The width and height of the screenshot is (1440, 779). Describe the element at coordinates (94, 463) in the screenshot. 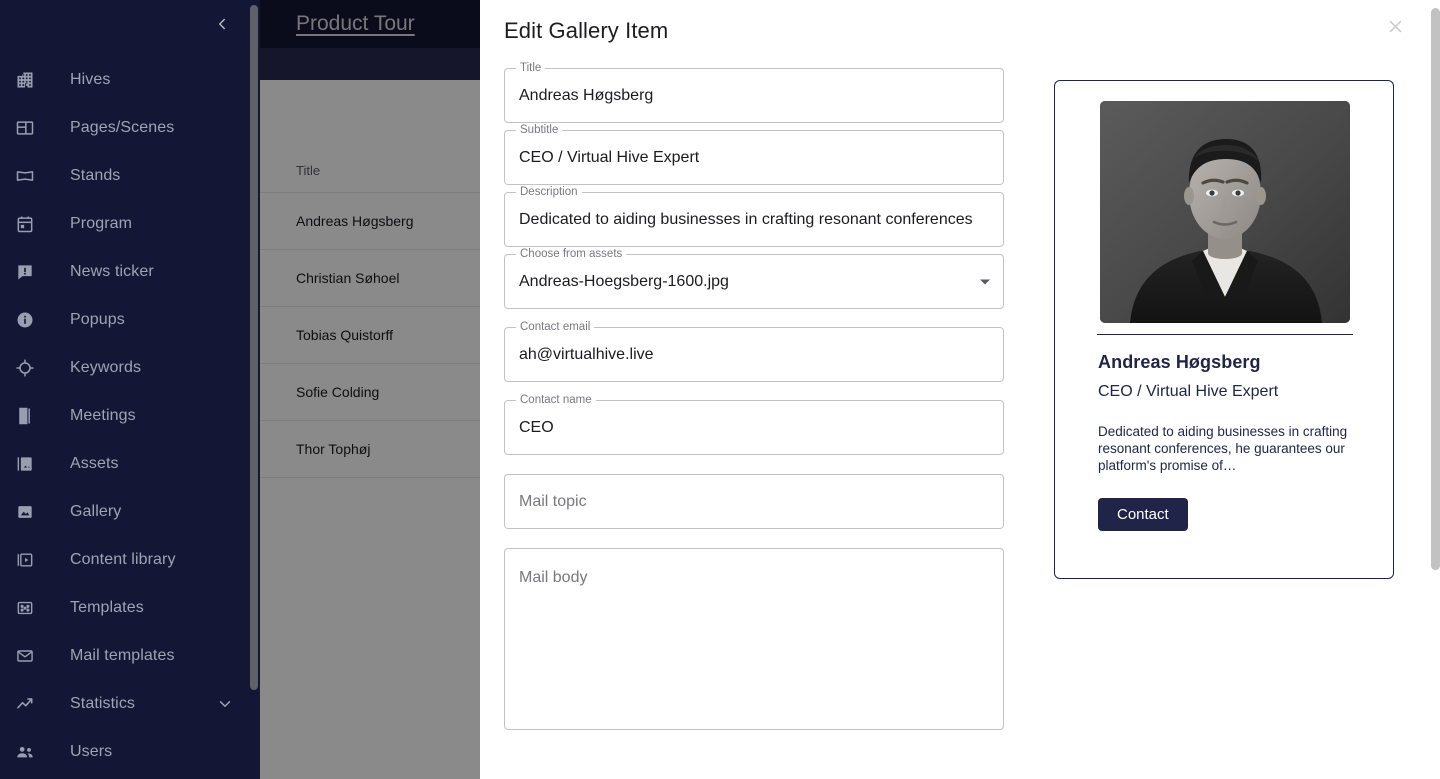

I see `sidebar-item-label: Assets` at that location.